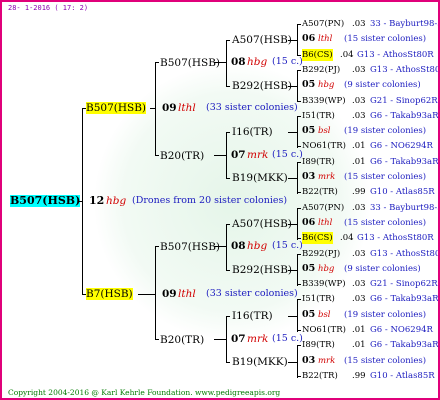 The height and width of the screenshot is (400, 440). I want to click on ggg-row-1-node: A507(PN), so click(323, 24).